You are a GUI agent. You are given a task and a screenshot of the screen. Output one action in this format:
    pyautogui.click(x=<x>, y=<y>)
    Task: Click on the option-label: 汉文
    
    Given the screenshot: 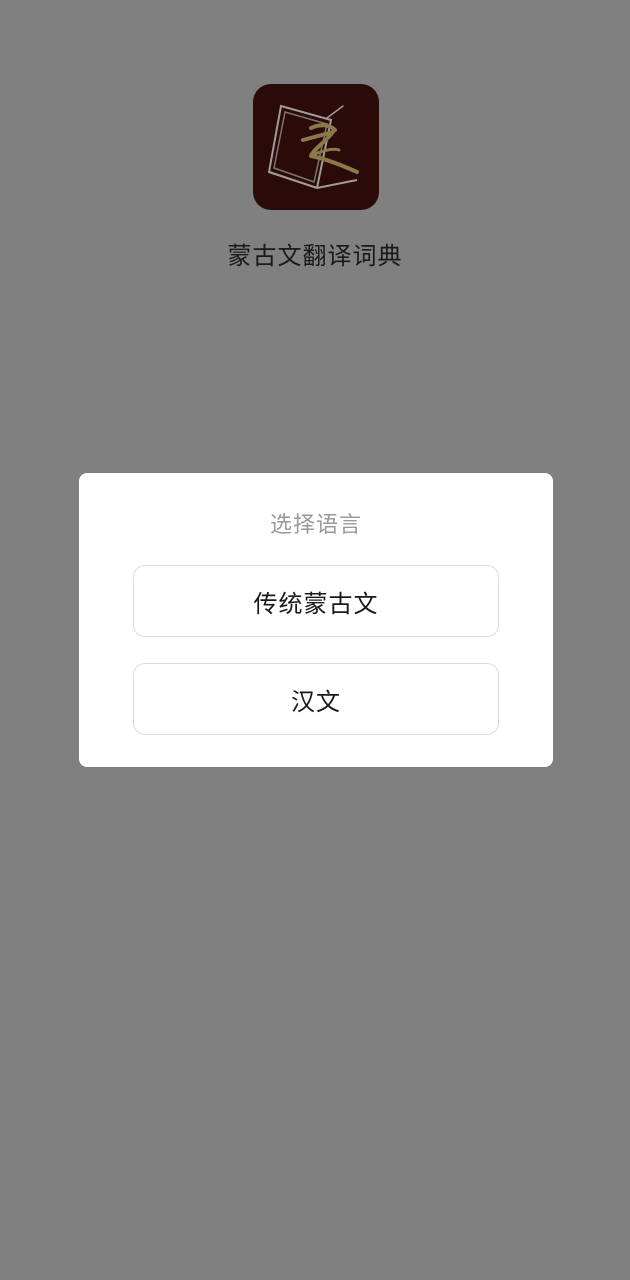 What is the action you would take?
    pyautogui.click(x=316, y=701)
    